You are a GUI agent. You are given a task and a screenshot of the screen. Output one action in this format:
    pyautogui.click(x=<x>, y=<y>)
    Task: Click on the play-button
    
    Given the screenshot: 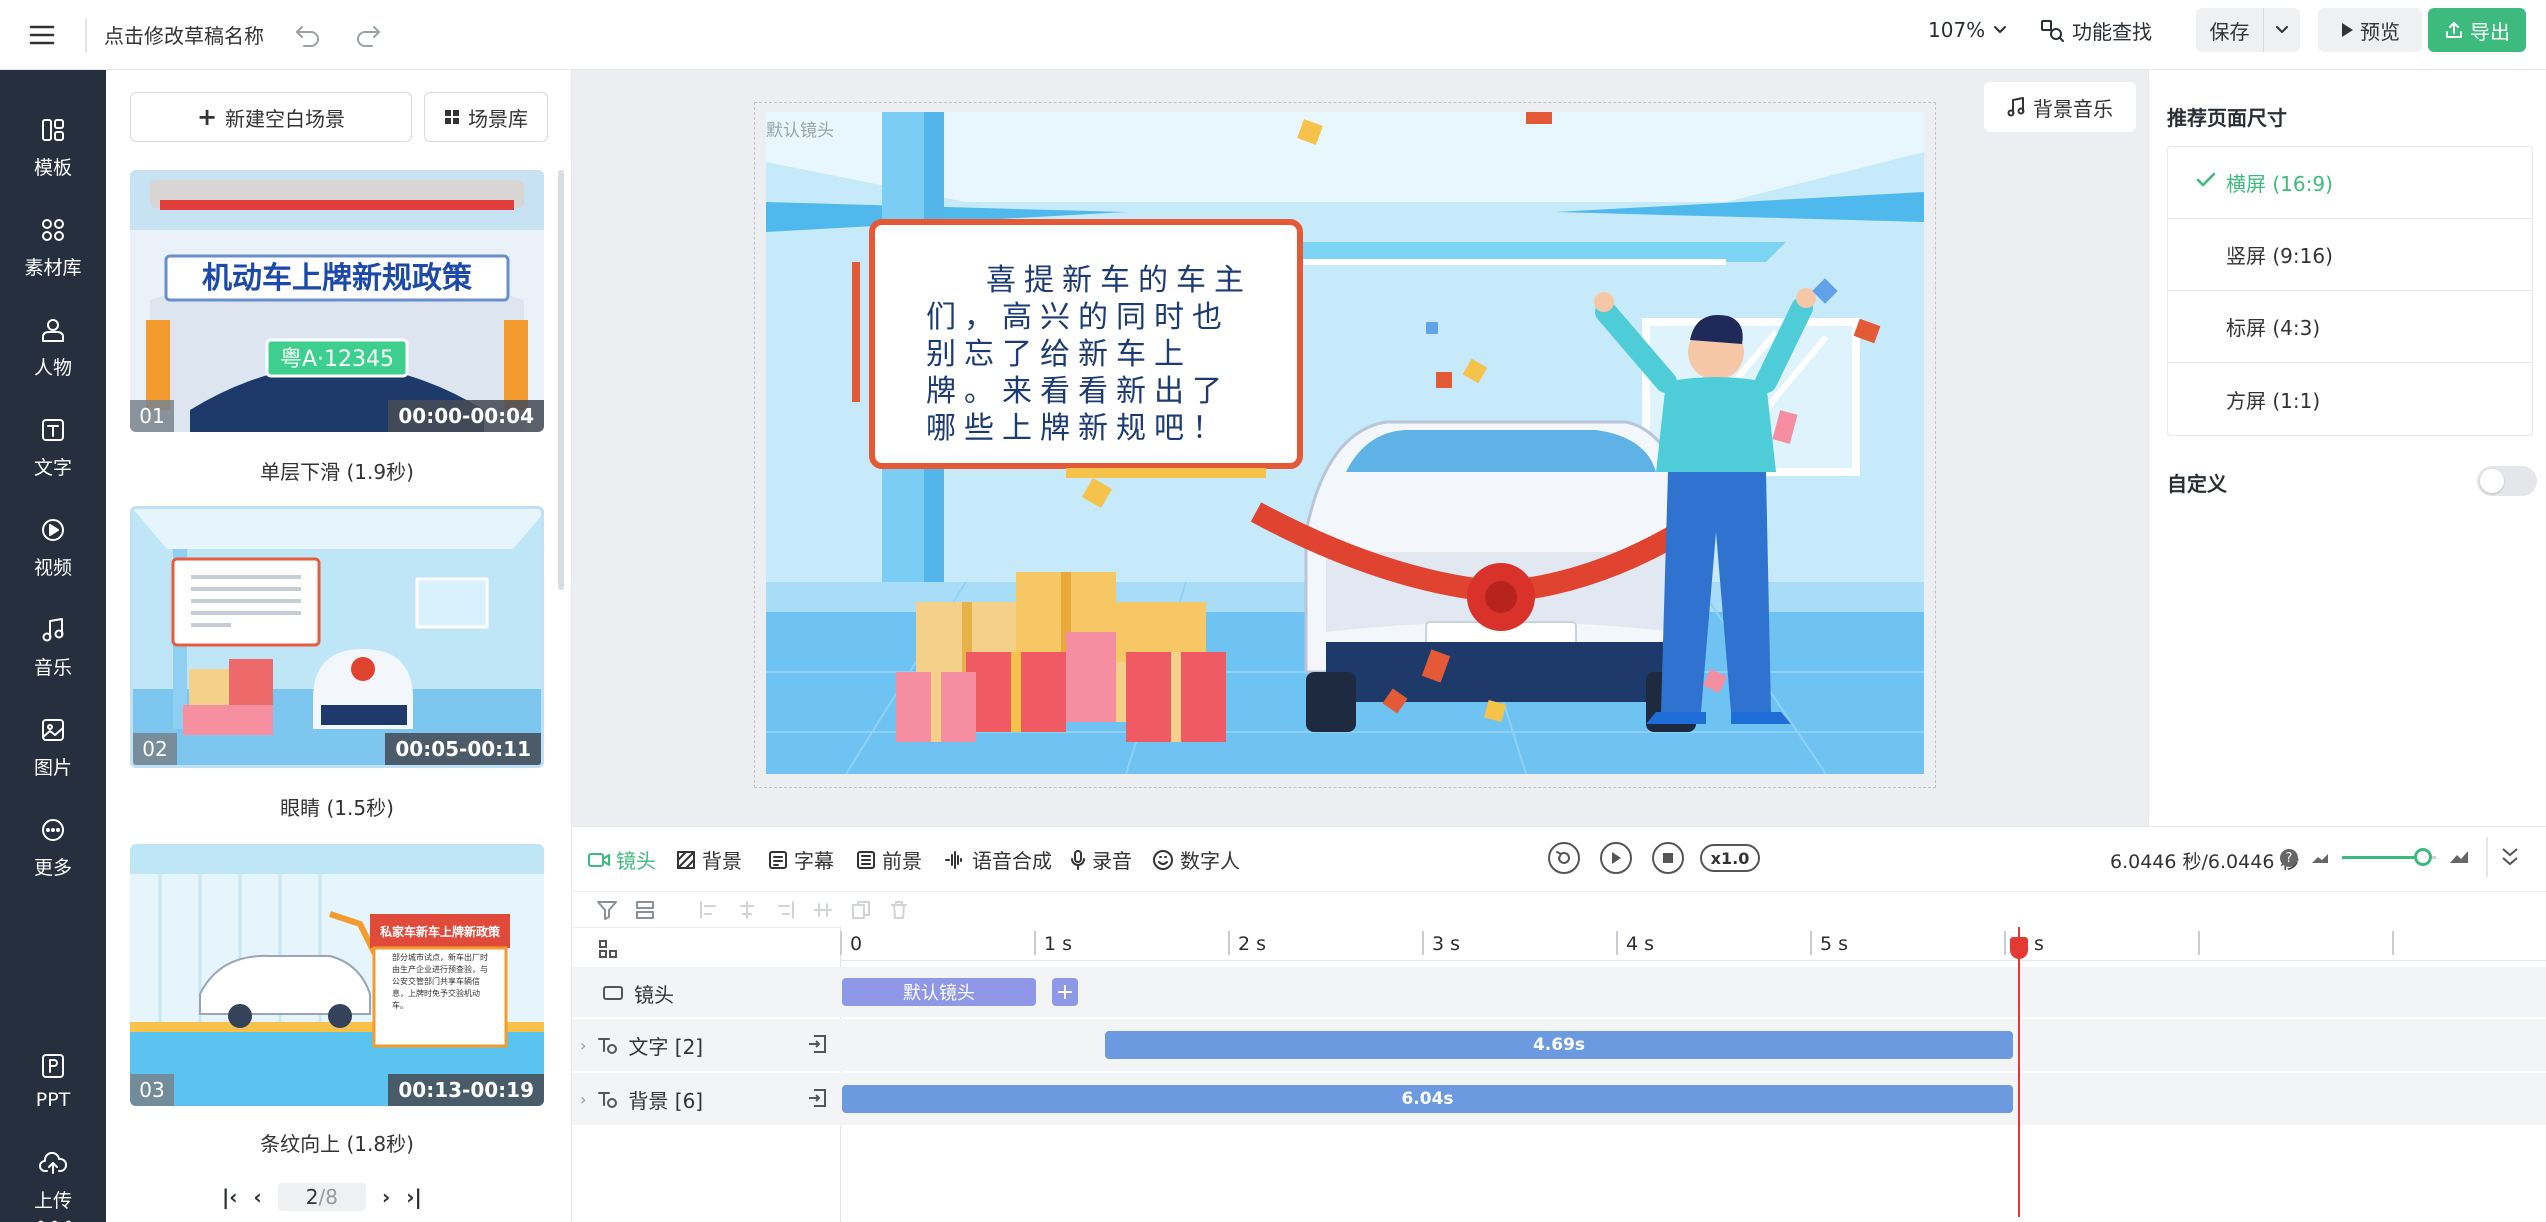 What is the action you would take?
    pyautogui.click(x=1616, y=858)
    